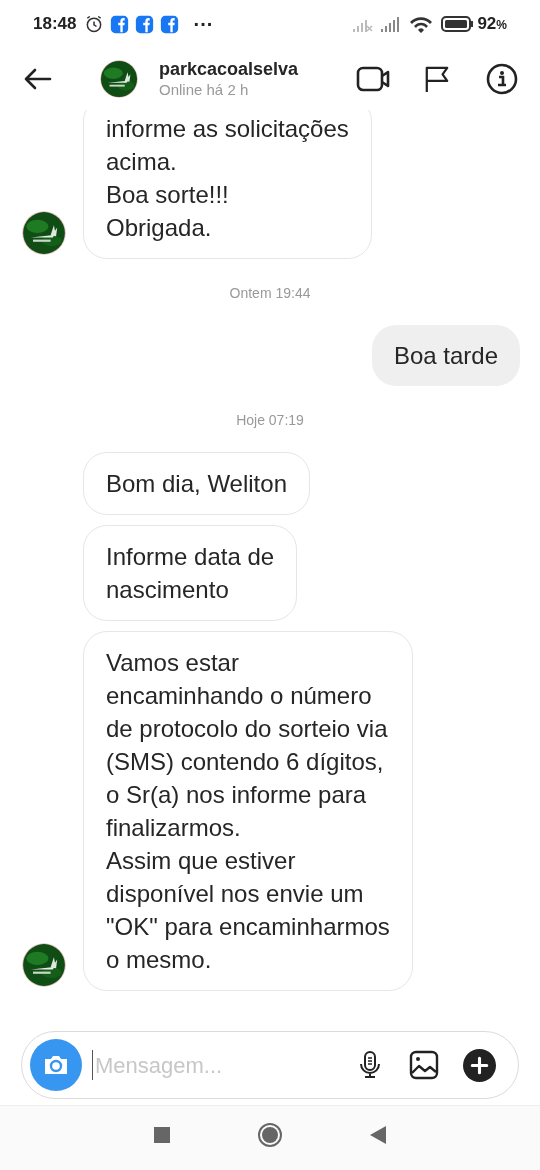 This screenshot has height=1170, width=540. What do you see at coordinates (421, 24) in the screenshot?
I see `wifi-icon` at bounding box center [421, 24].